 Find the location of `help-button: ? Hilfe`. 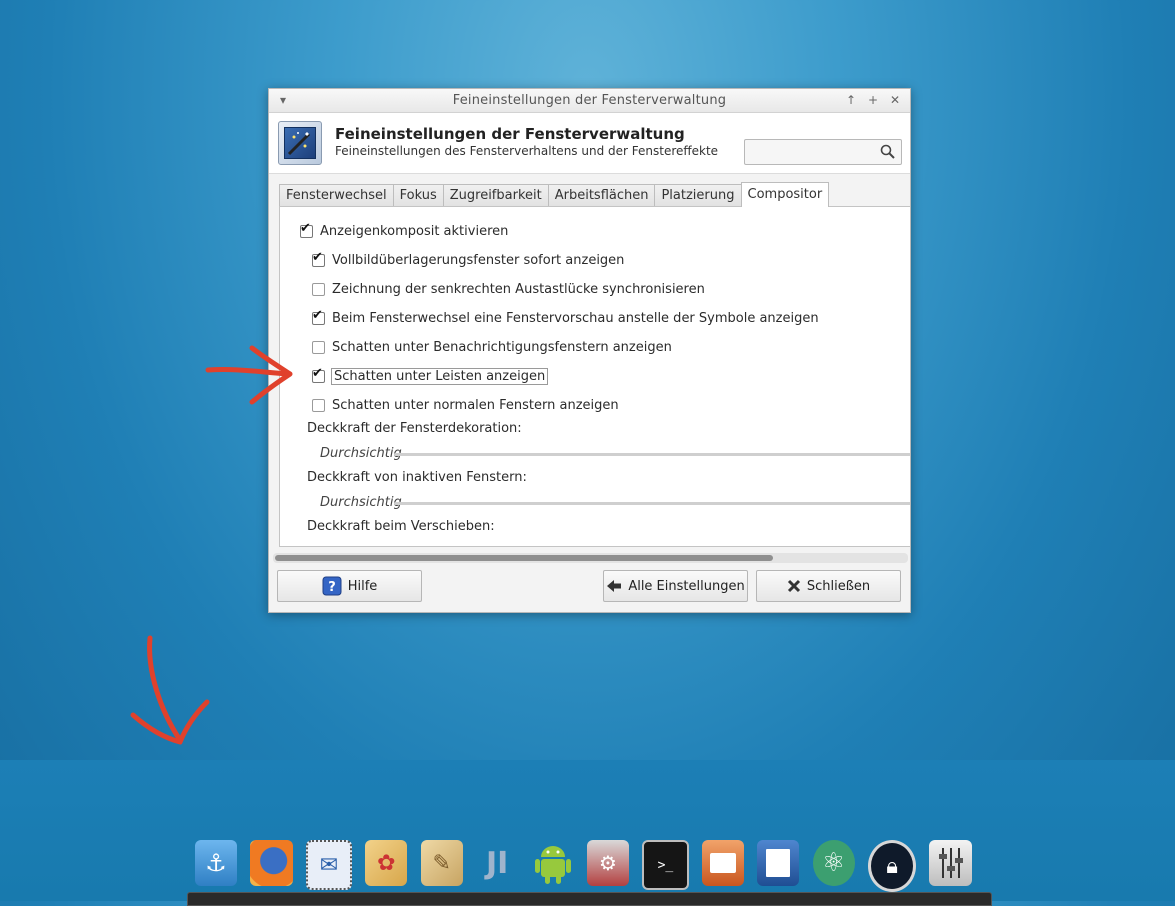

help-button: ? Hilfe is located at coordinates (349, 586).